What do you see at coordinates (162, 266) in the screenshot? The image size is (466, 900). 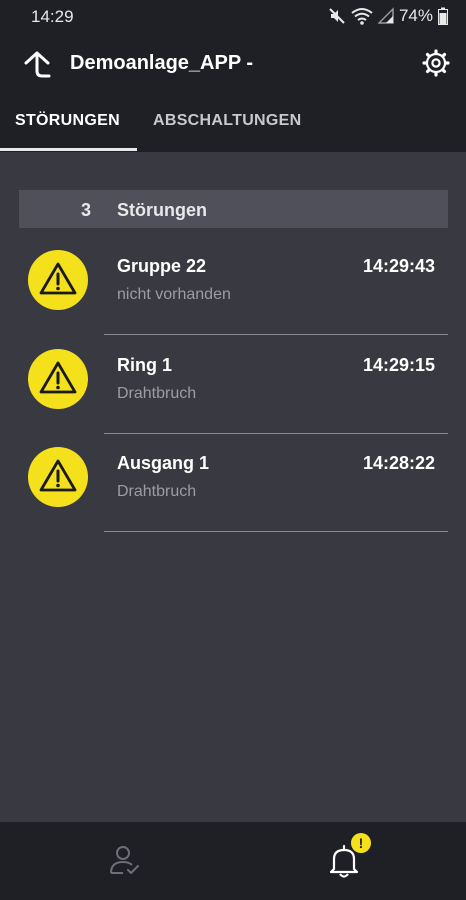 I see `fault-title: Gruppe 22` at bounding box center [162, 266].